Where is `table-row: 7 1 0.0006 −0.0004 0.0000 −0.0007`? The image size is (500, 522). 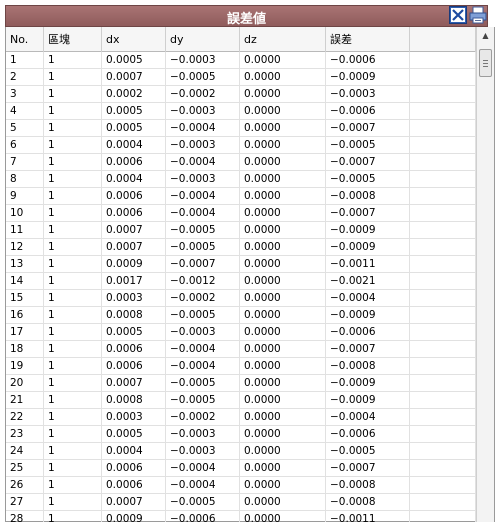
table-row: 7 1 0.0006 −0.0004 0.0000 −0.0007 is located at coordinates (241, 162).